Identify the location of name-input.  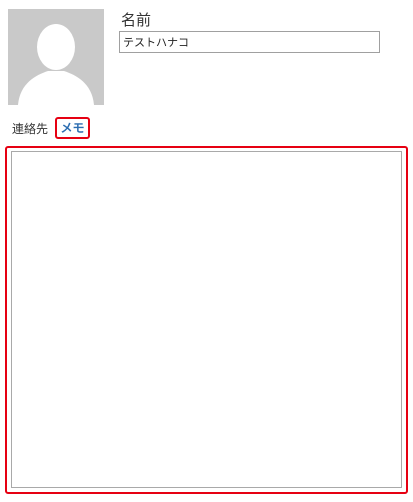
(249, 42).